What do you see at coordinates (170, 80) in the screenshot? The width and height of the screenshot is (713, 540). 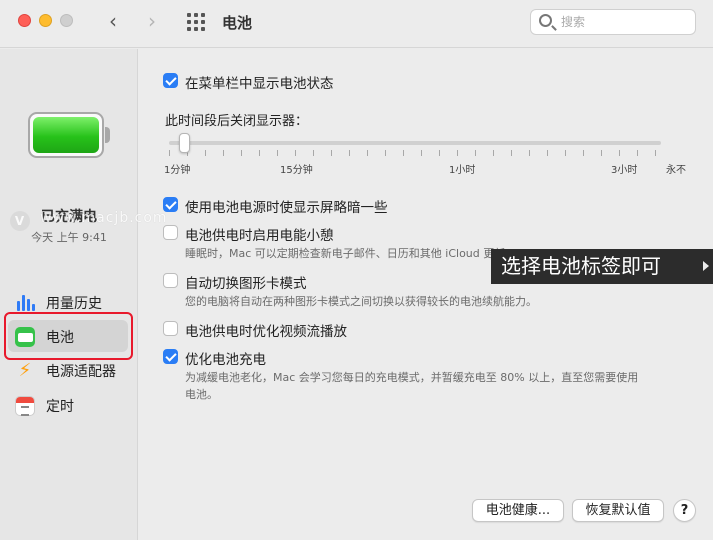 I see `show-in-menubar-checkbox` at bounding box center [170, 80].